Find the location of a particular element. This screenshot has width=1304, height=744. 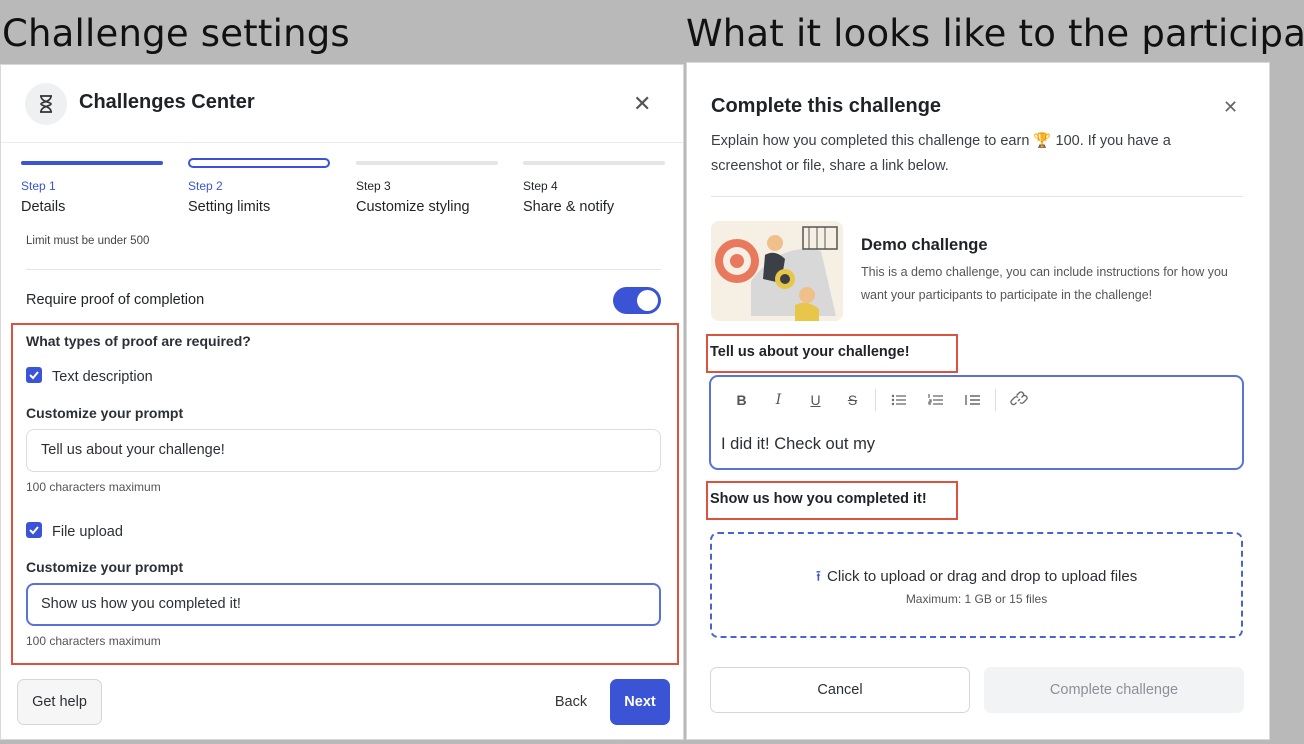

text-description-label: Text description is located at coordinates (102, 377).